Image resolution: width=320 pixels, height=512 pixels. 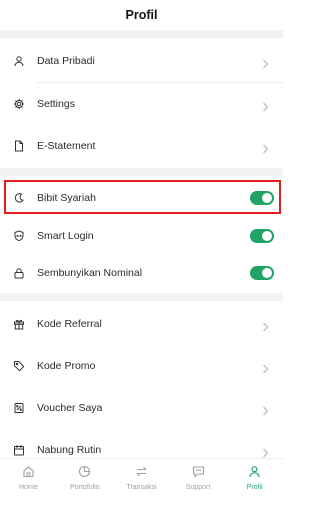 I want to click on menu-item-label: E-Statement, so click(x=66, y=145).